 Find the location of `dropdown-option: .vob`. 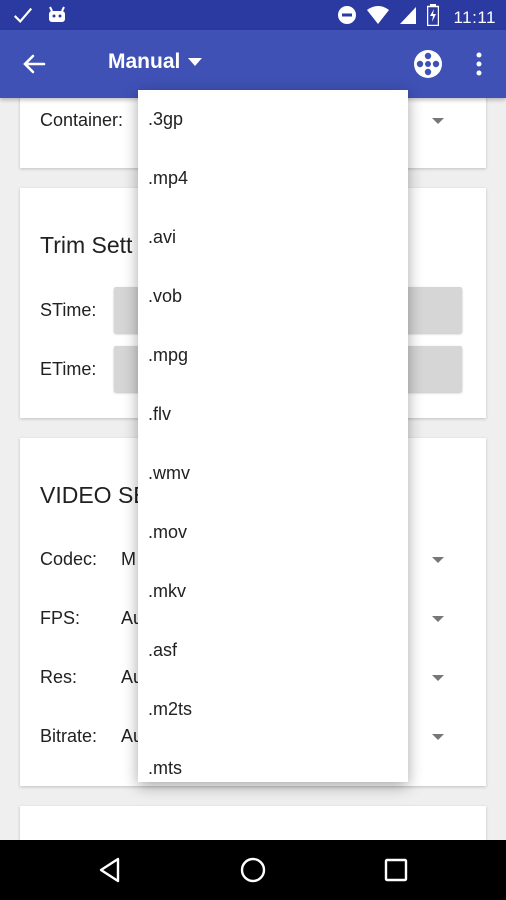

dropdown-option: .vob is located at coordinates (165, 296).